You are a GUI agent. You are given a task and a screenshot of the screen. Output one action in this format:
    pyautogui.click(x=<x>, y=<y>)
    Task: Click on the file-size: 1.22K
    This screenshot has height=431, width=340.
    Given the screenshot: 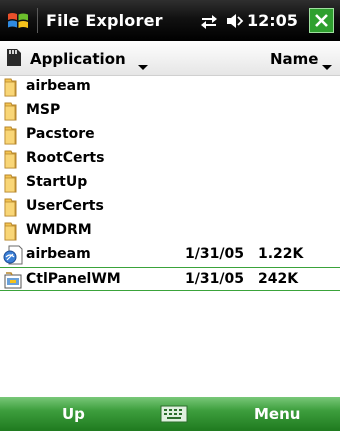 What is the action you would take?
    pyautogui.click(x=281, y=254)
    